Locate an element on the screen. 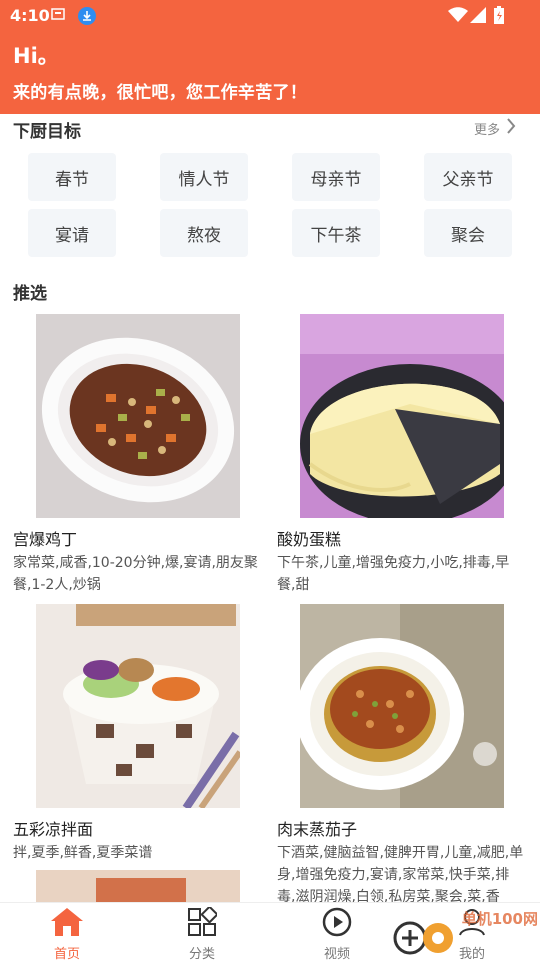 This screenshot has height=960, width=540. tab-video: 视频 is located at coordinates (337, 933).